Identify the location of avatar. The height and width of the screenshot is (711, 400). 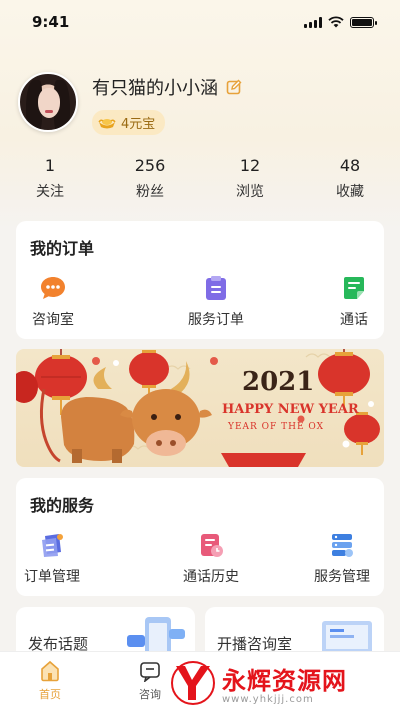
(48, 102).